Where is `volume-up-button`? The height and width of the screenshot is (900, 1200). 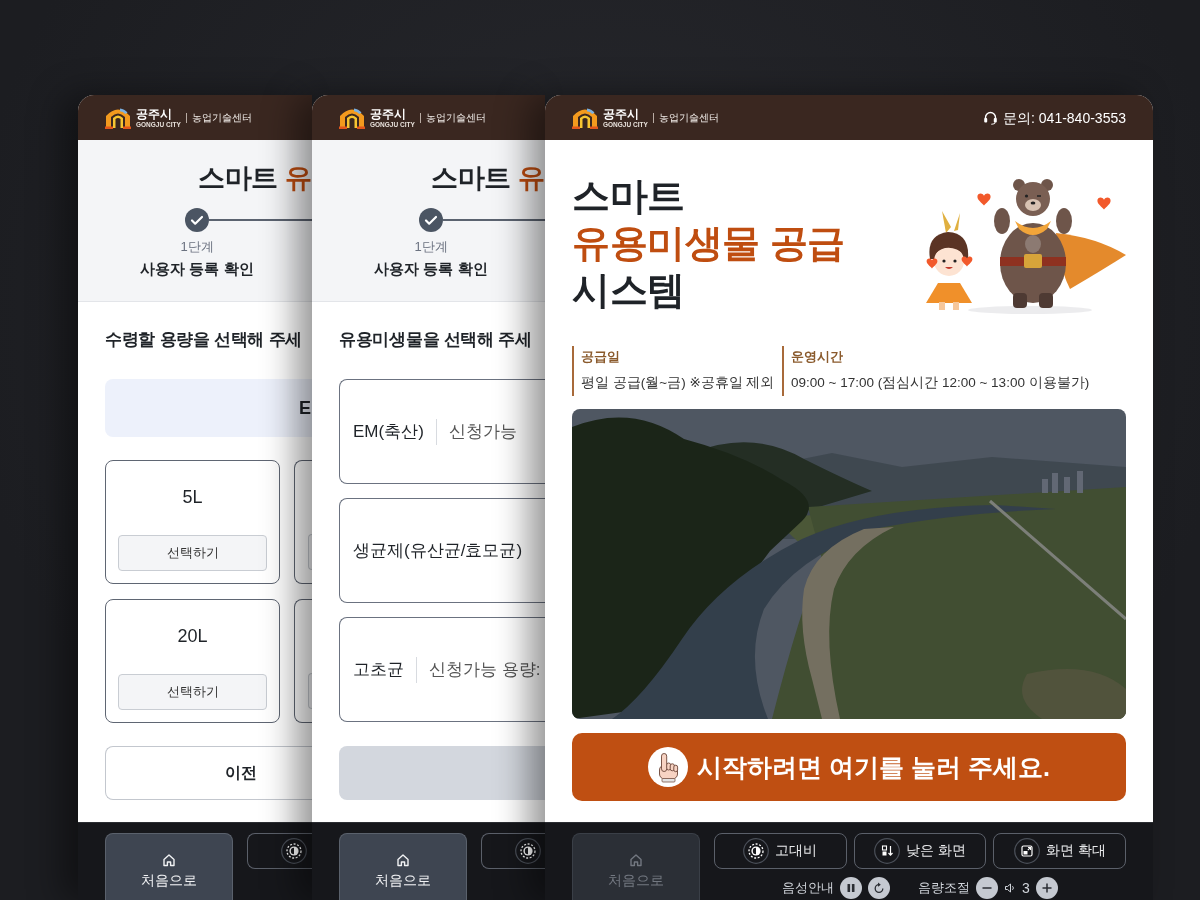
volume-up-button is located at coordinates (1046, 888).